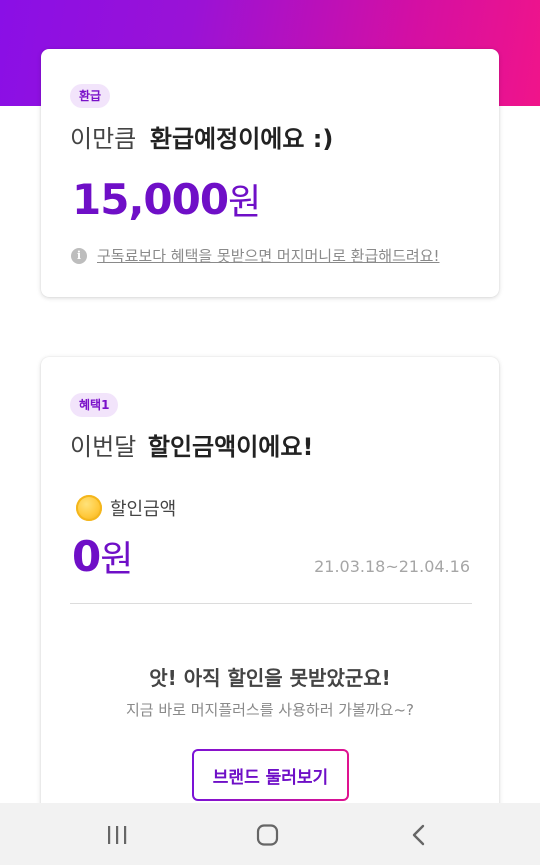 The width and height of the screenshot is (540, 865). What do you see at coordinates (90, 96) in the screenshot?
I see `refund-badge: 환급` at bounding box center [90, 96].